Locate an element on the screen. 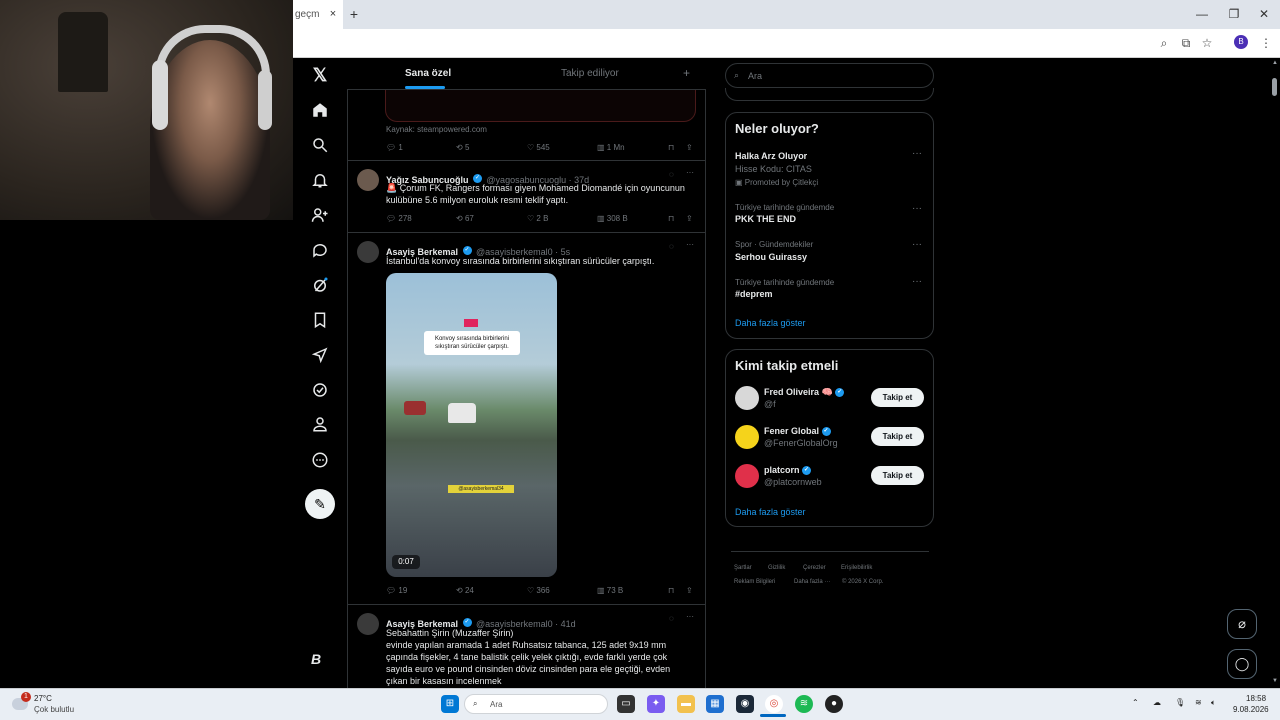 The width and height of the screenshot is (1280, 720). more-options-icon is located at coordinates (320, 460).